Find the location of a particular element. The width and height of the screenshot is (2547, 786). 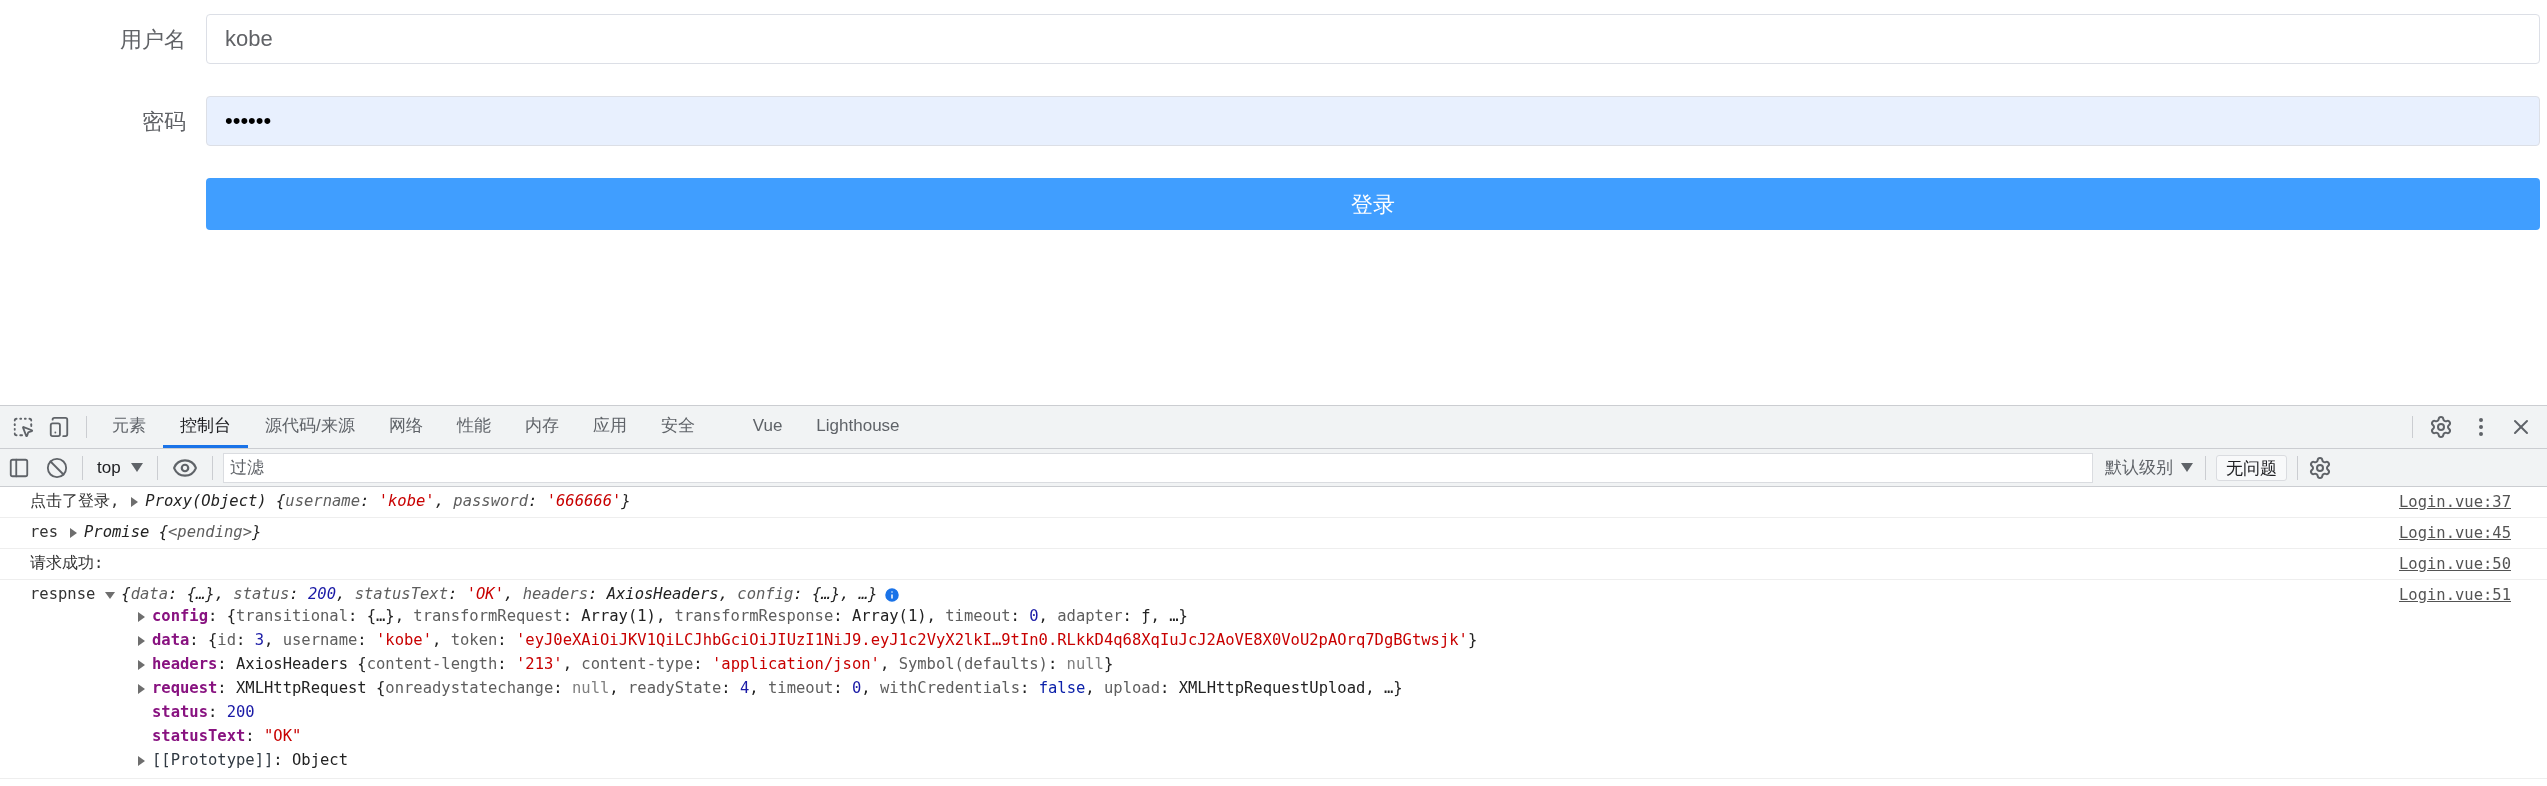

devtools-tab: 源代码/来源 is located at coordinates (310, 427).